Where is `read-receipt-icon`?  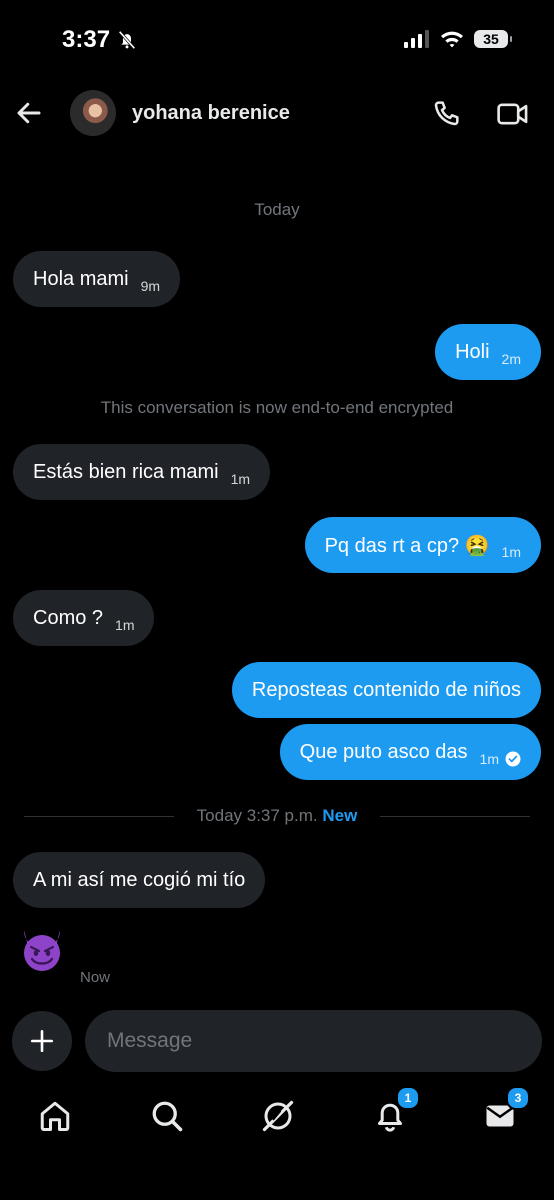
read-receipt-icon is located at coordinates (513, 759).